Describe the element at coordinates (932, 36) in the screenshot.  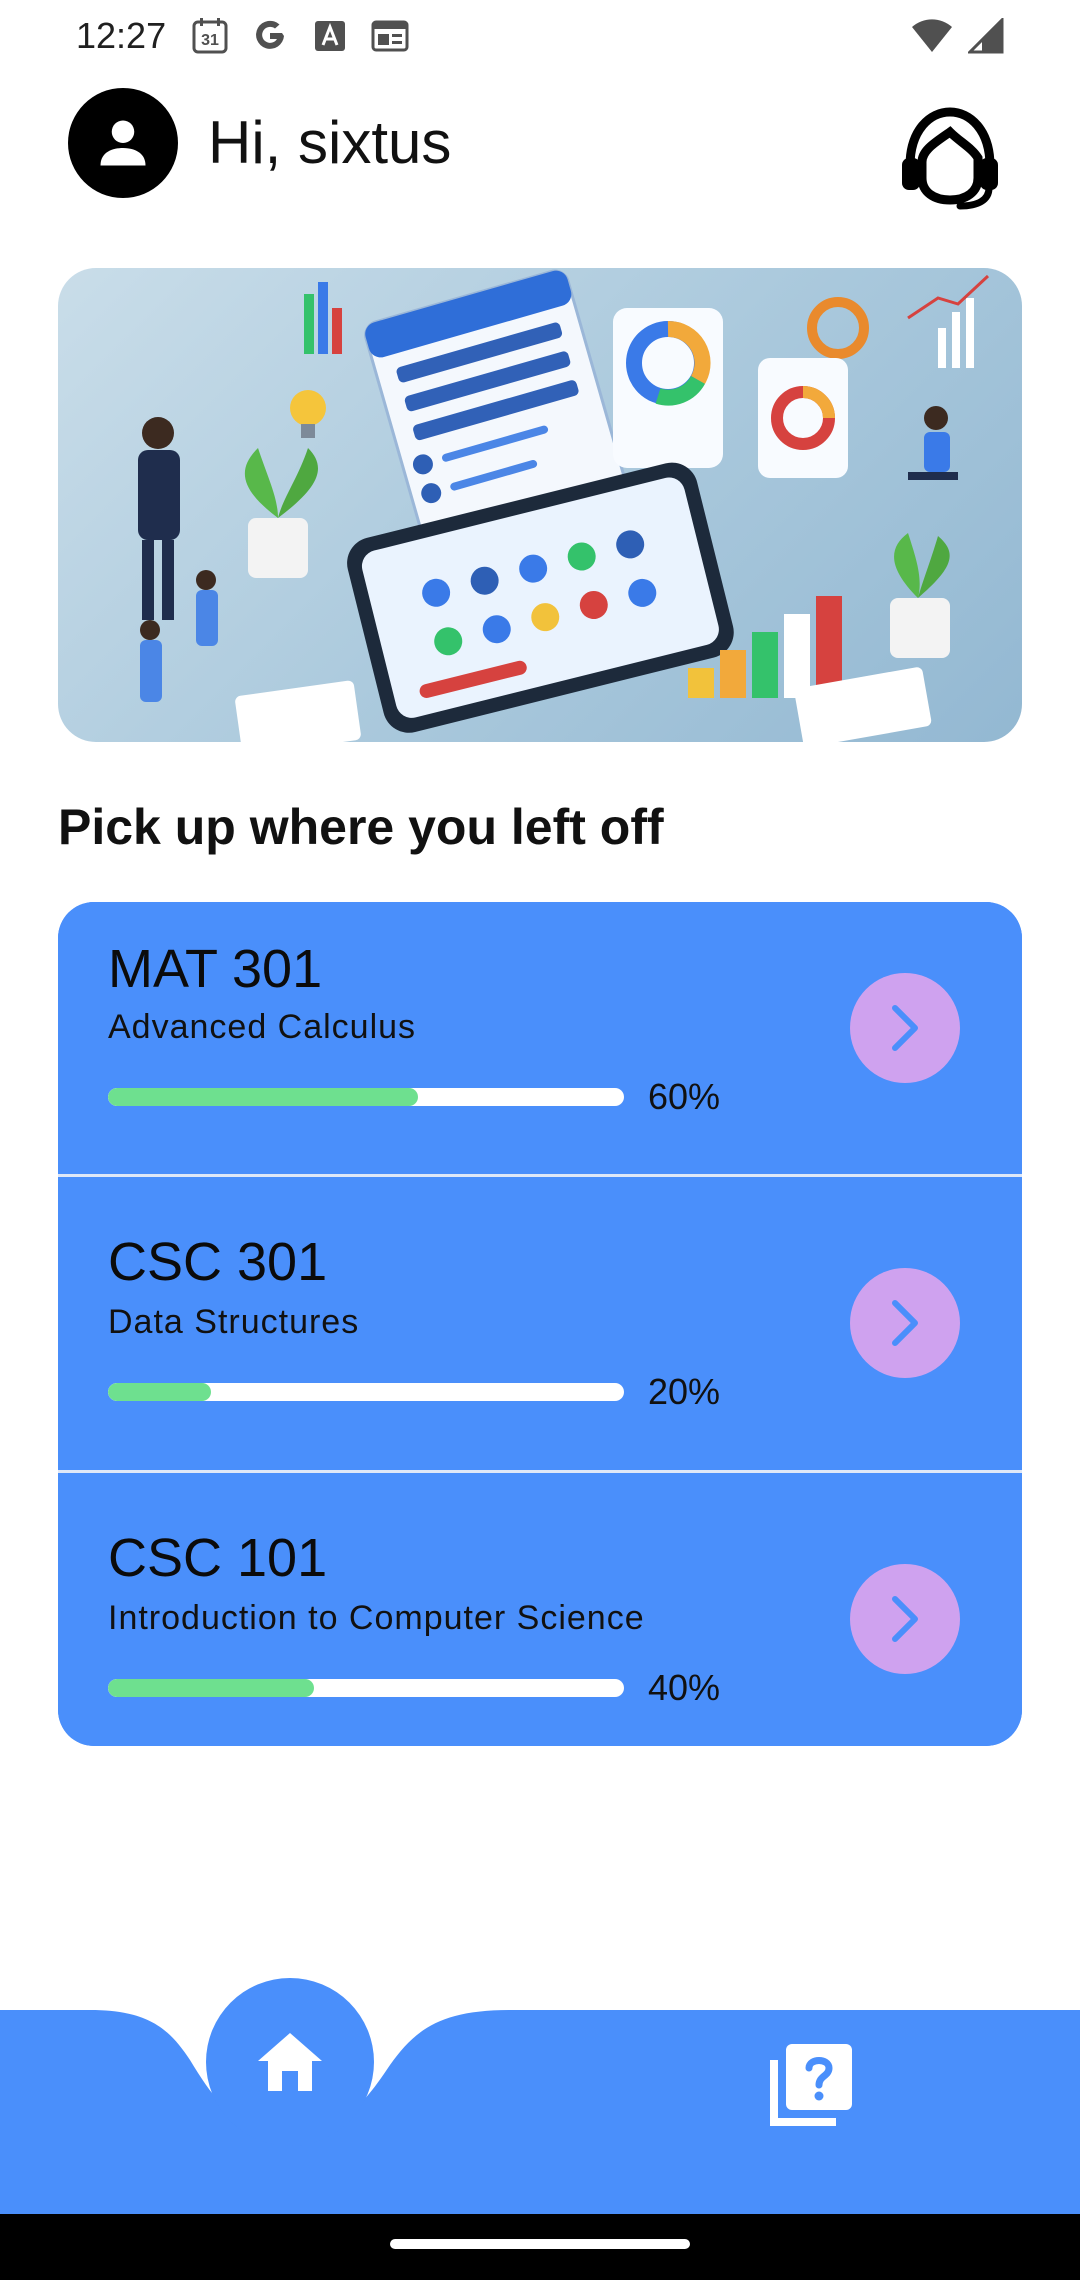
I see `wifi-icon` at that location.